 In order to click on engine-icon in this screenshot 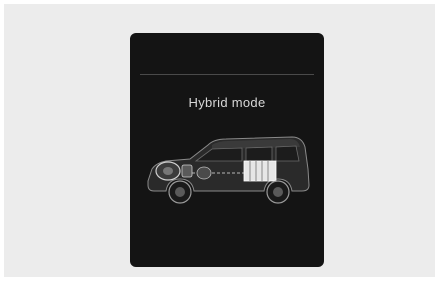, I will do `click(174, 171)`.